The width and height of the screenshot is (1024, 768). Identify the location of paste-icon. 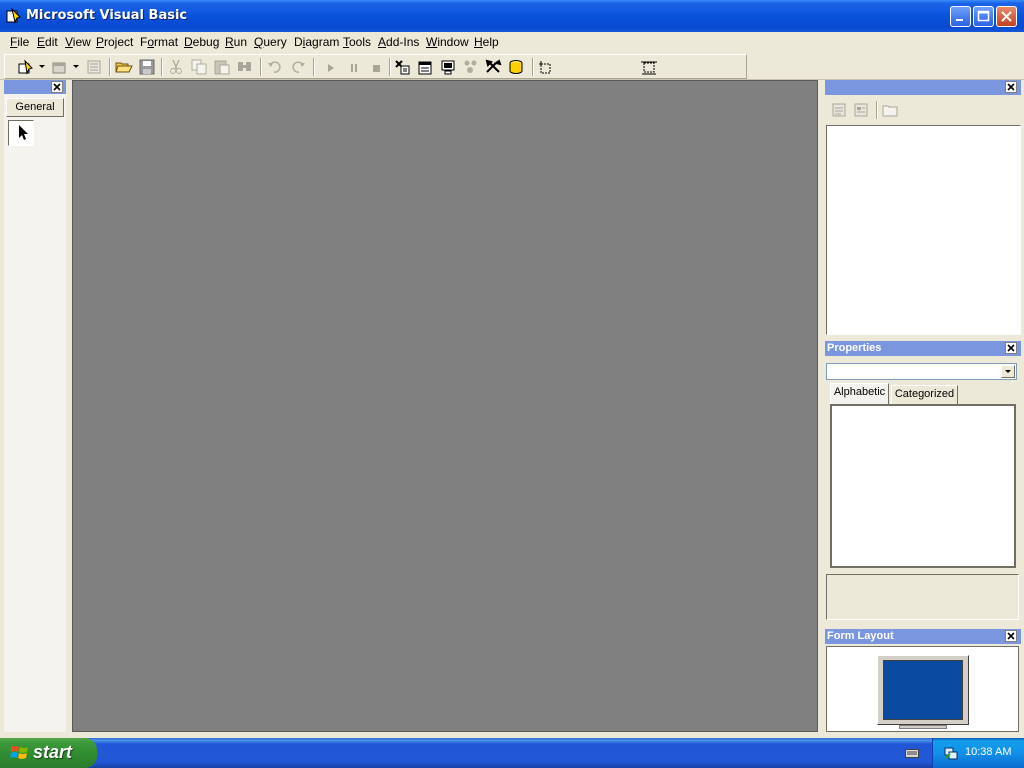
(222, 67).